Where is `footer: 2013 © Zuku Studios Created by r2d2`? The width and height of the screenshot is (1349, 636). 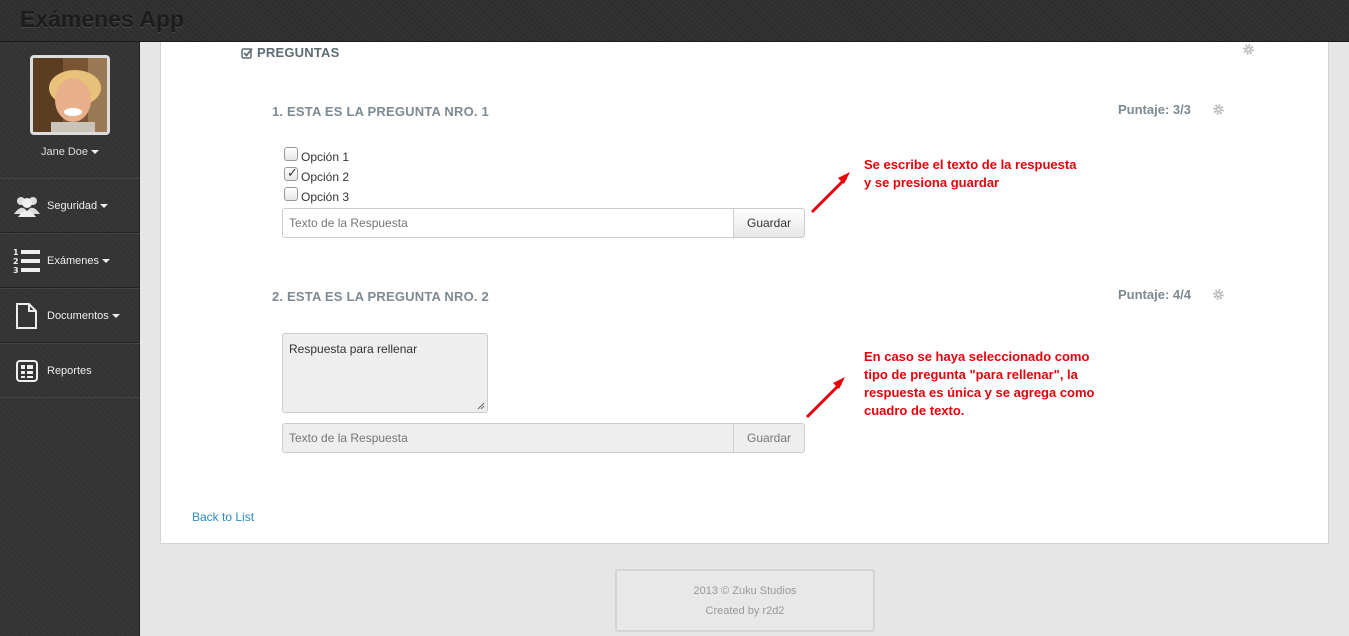 footer: 2013 © Zuku Studios Created by r2d2 is located at coordinates (745, 600).